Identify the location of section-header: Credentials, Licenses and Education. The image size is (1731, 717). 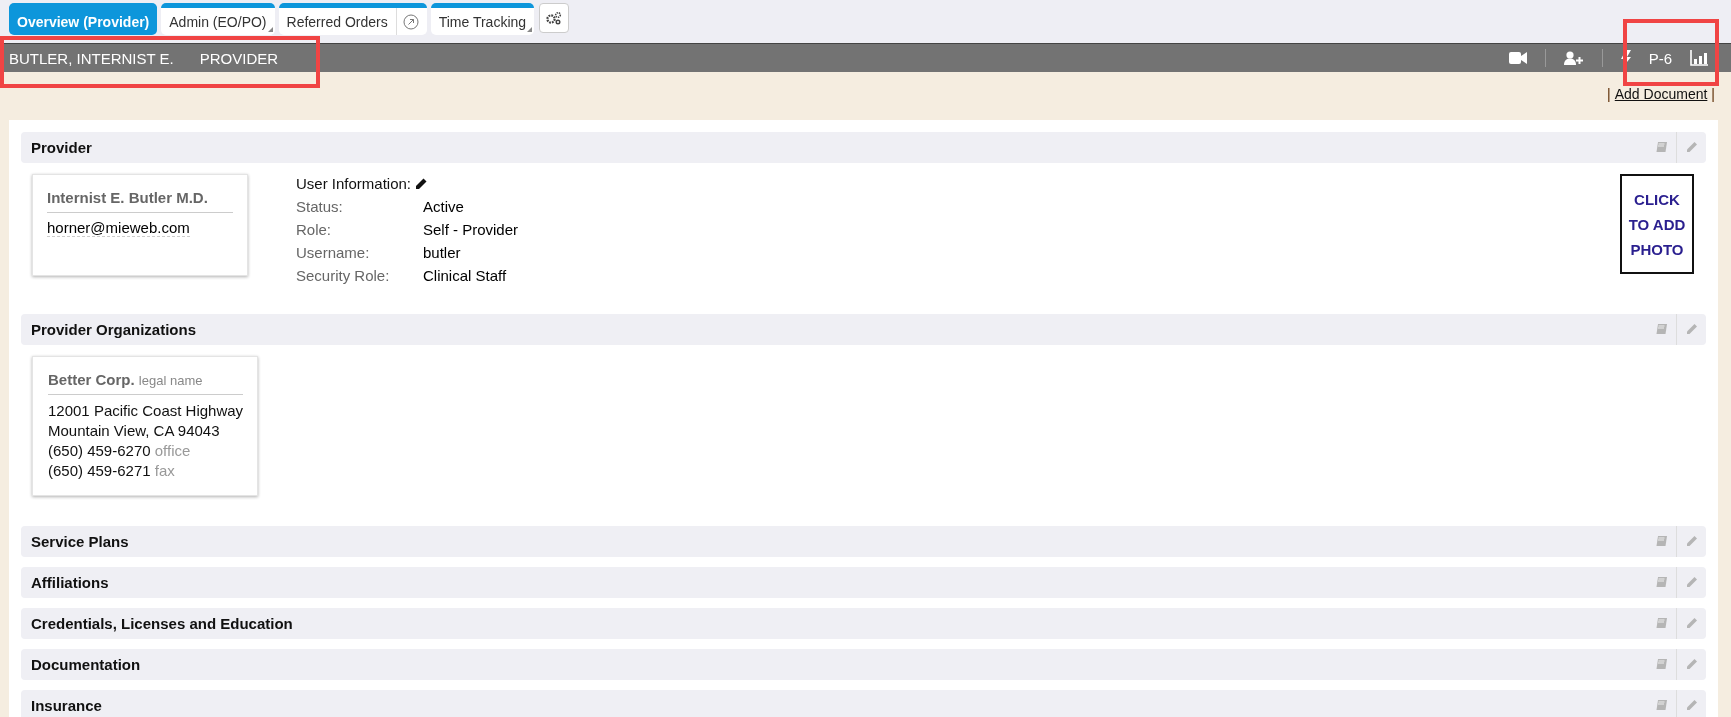
(863, 623).